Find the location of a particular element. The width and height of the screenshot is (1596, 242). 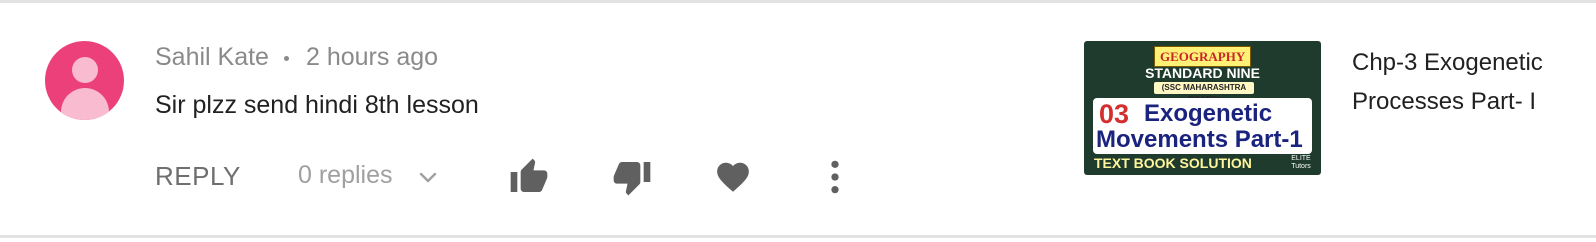

avatar is located at coordinates (84, 80).